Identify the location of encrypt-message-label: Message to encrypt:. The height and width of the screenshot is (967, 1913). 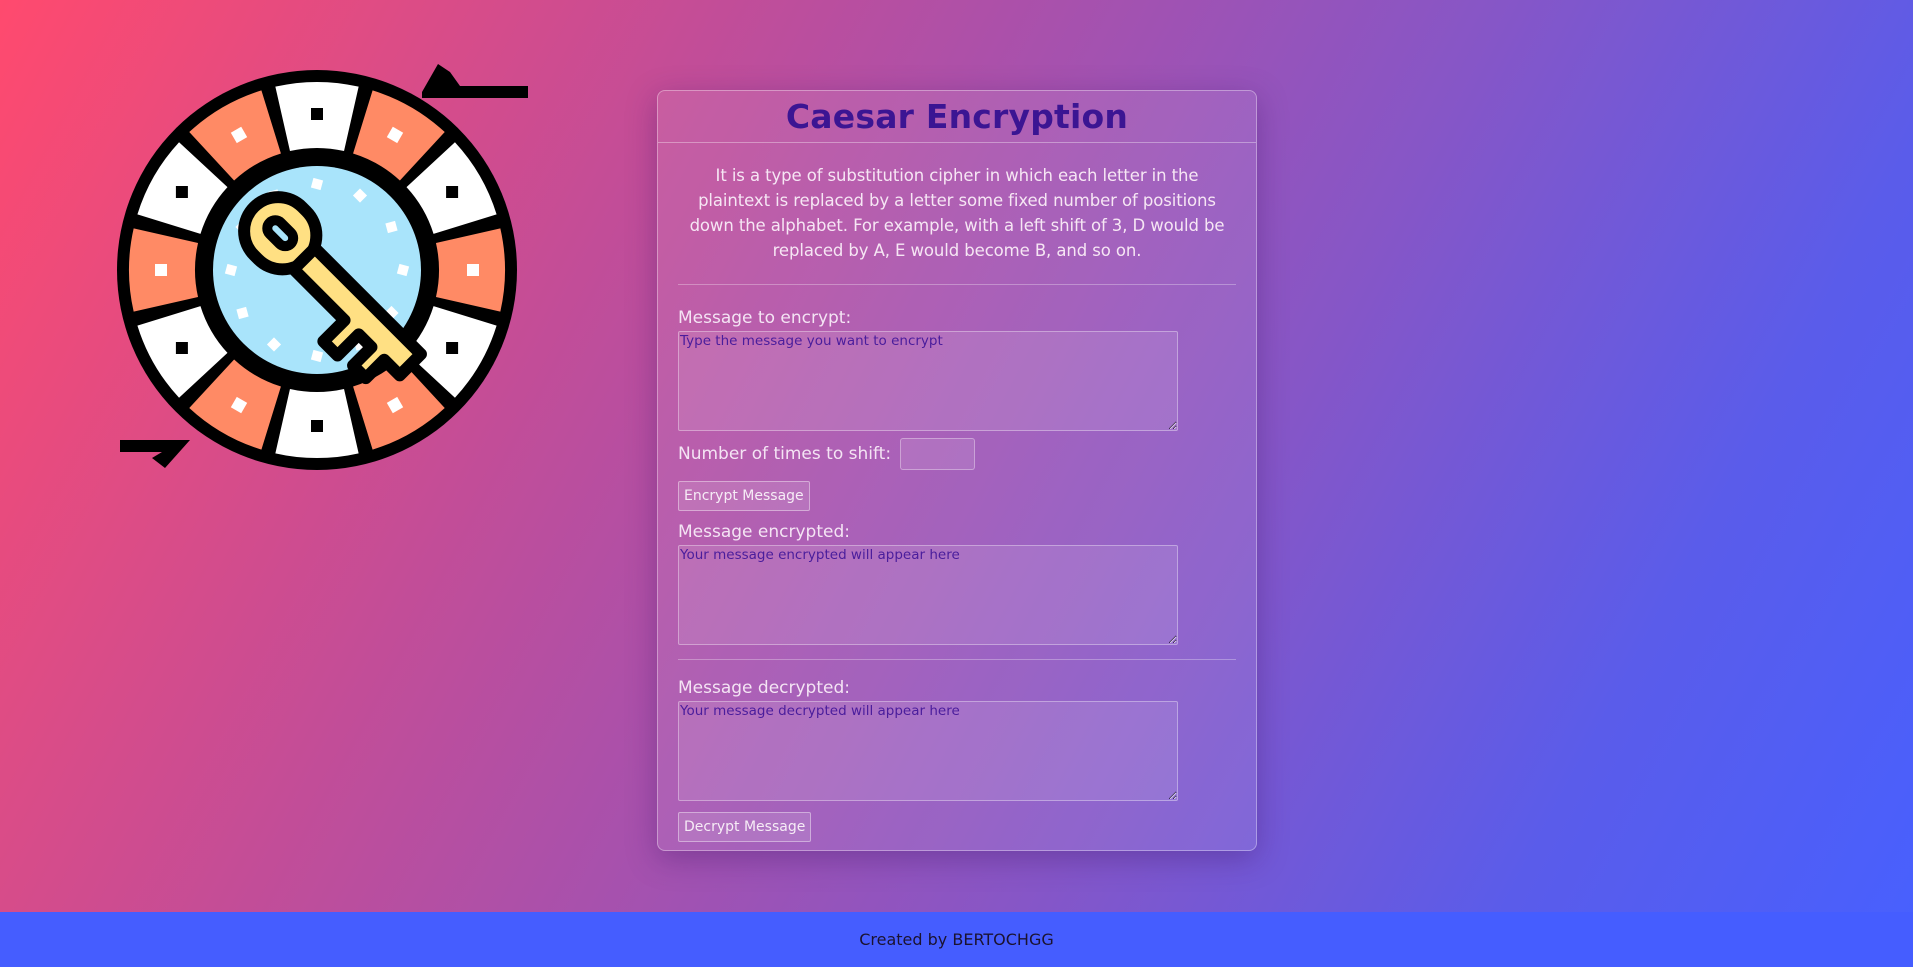
(765, 318).